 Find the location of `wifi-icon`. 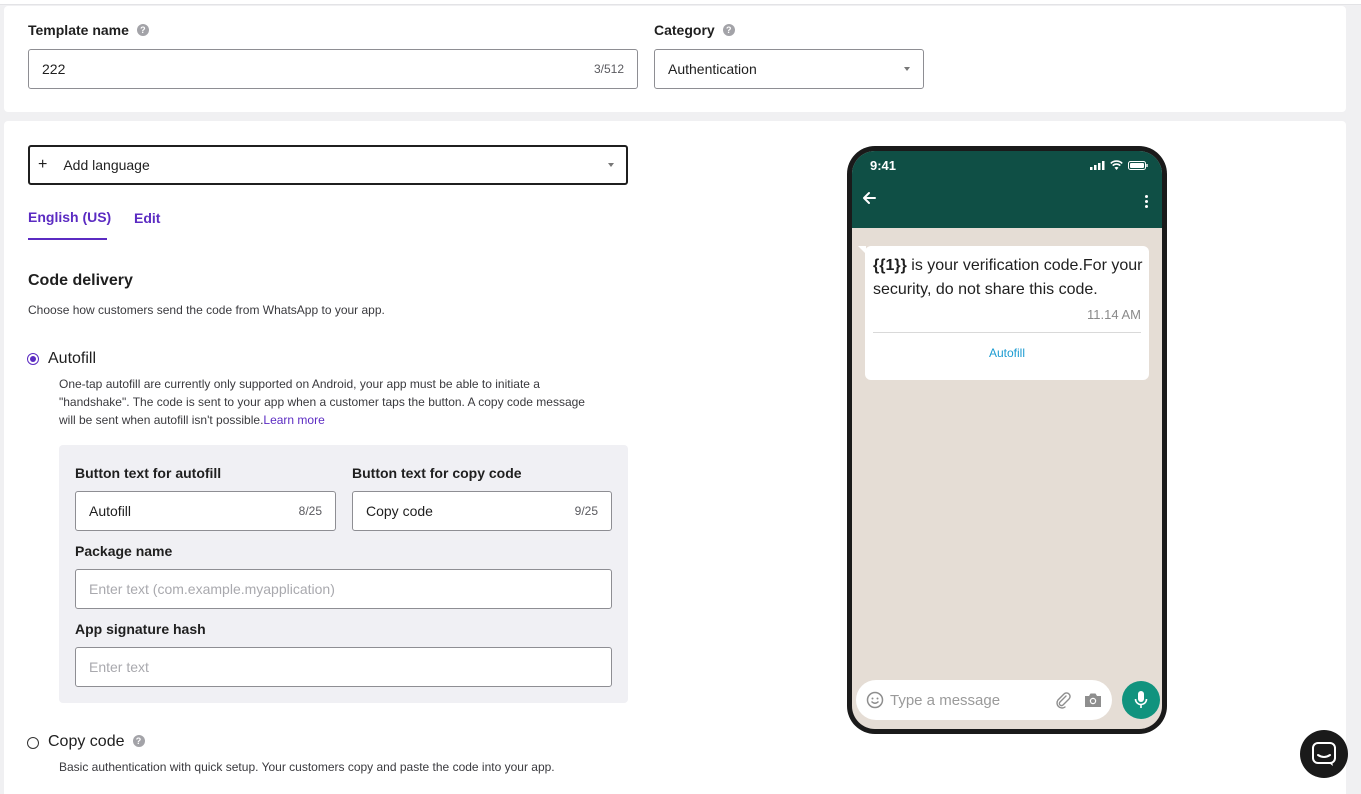

wifi-icon is located at coordinates (1116, 165).